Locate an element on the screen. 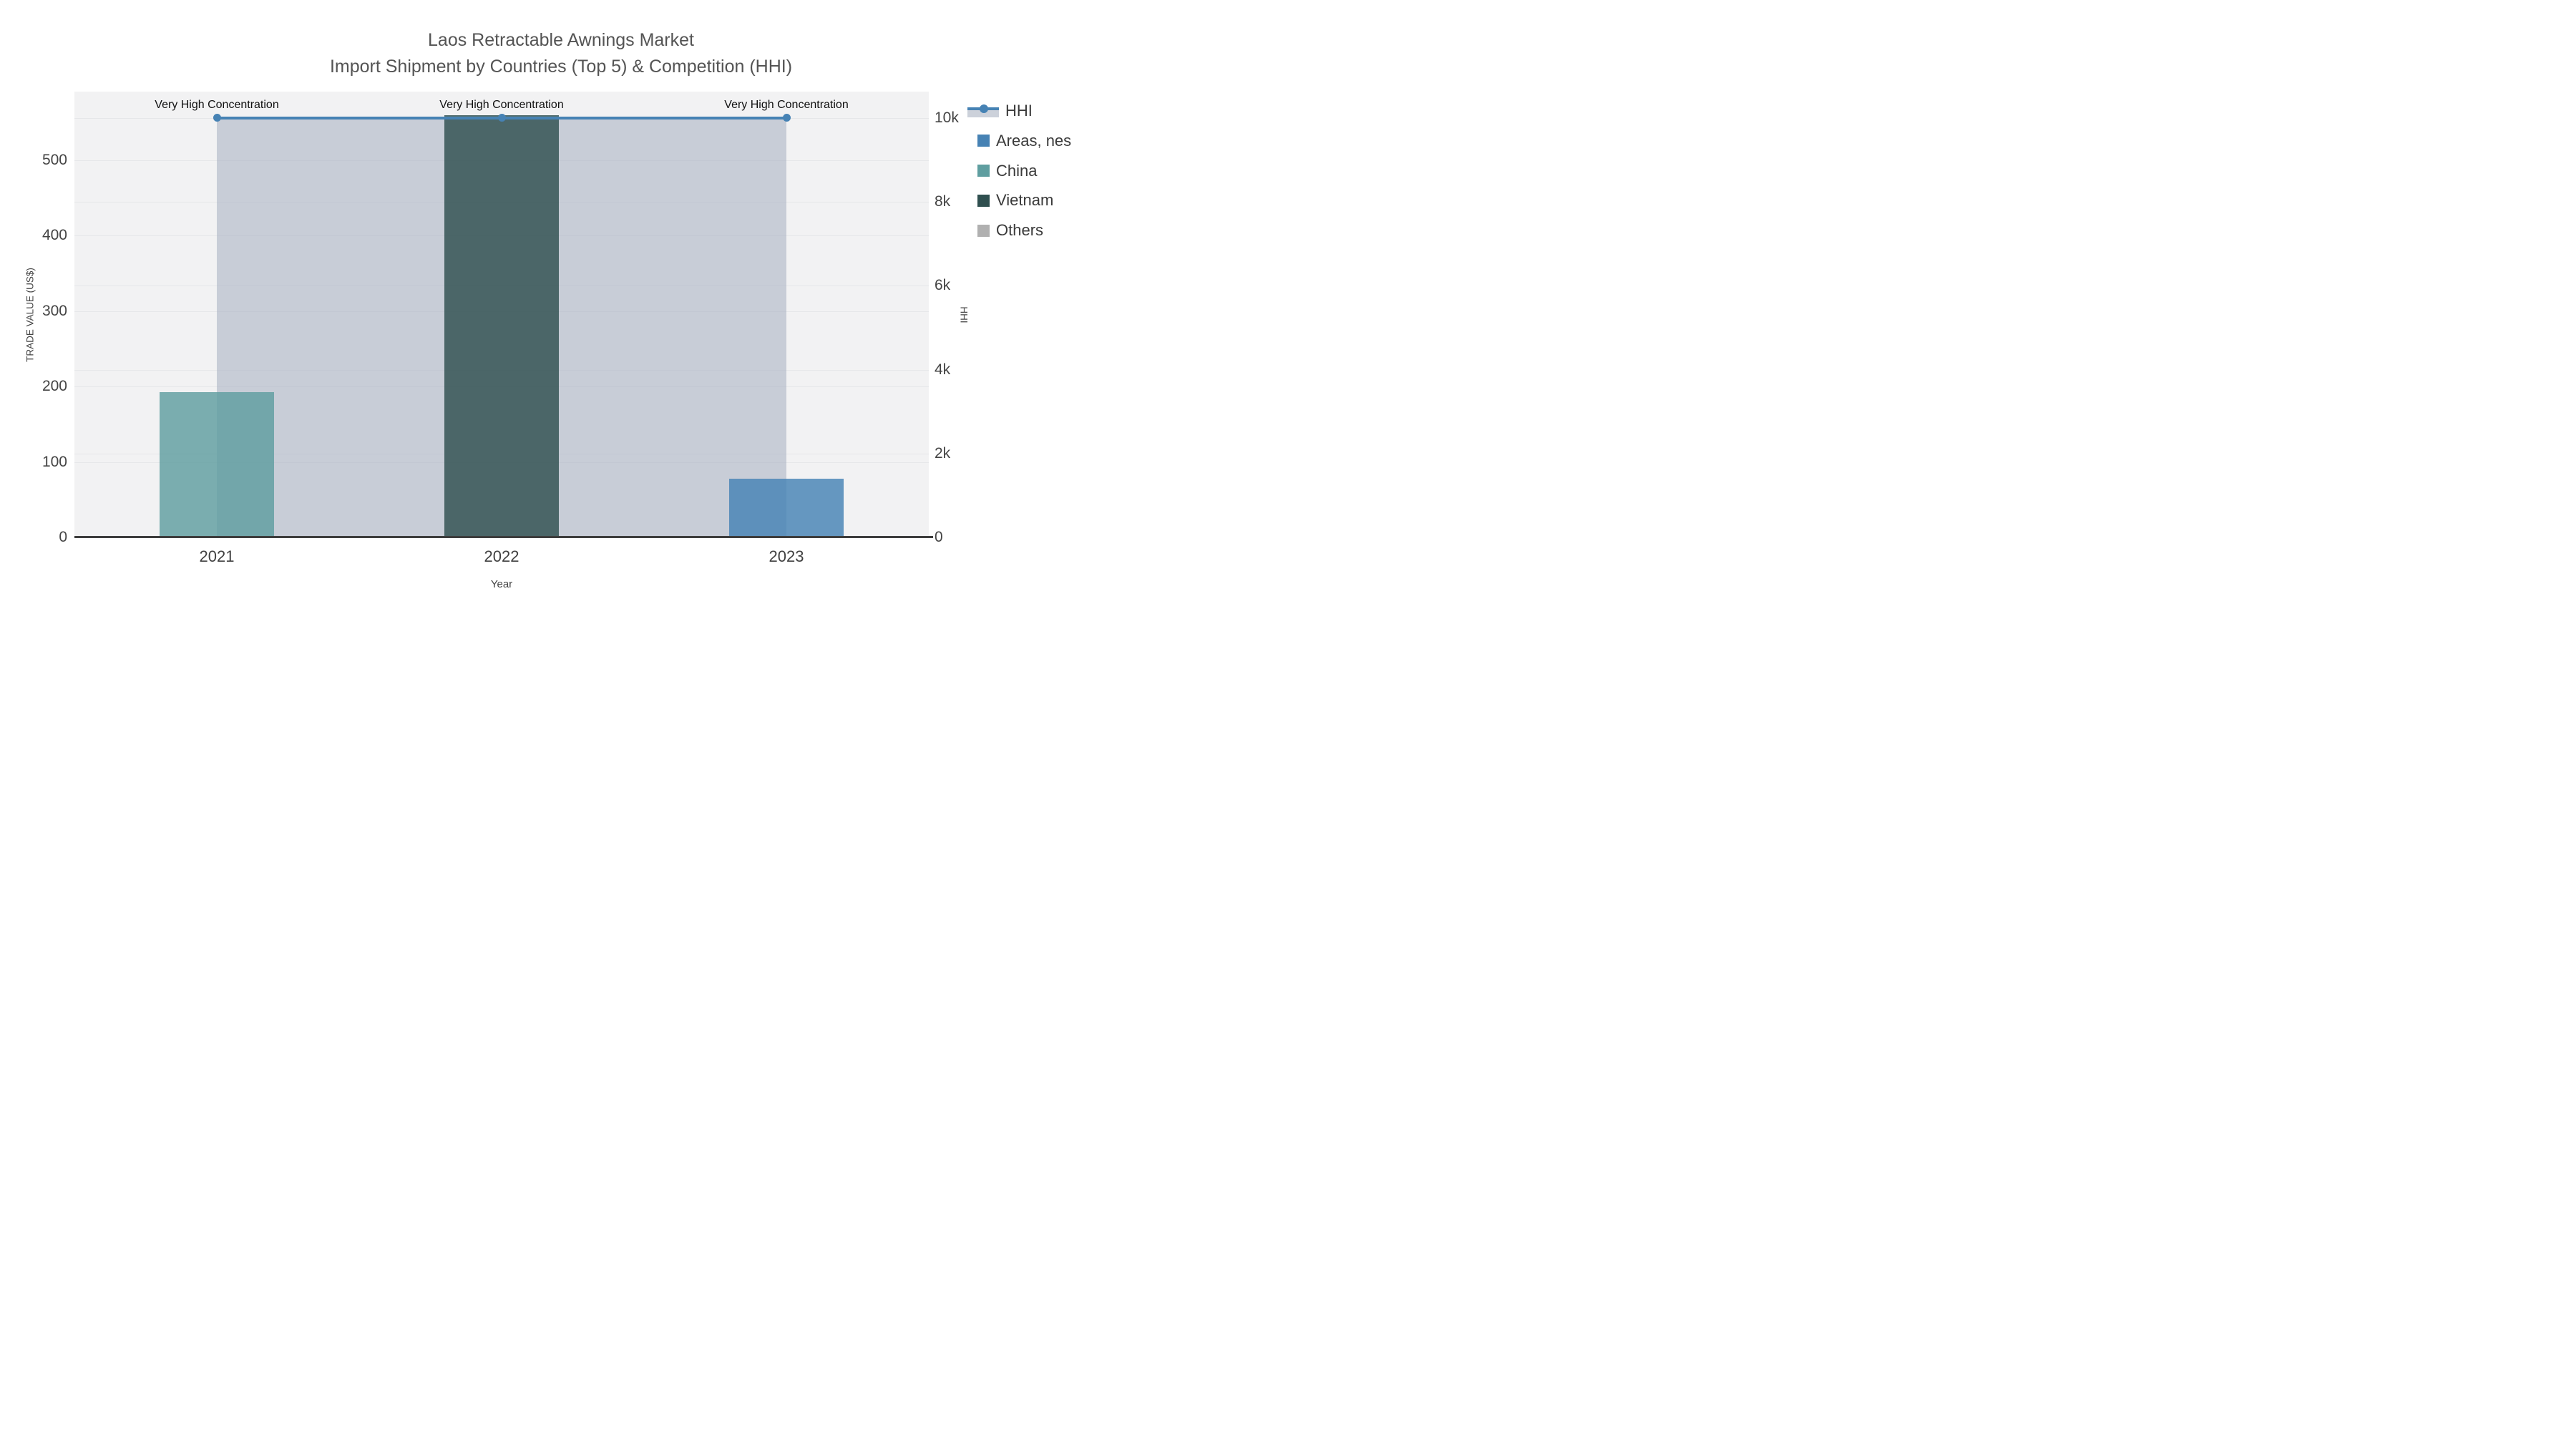  right-axis-tick-label: 2k is located at coordinates (943, 453).